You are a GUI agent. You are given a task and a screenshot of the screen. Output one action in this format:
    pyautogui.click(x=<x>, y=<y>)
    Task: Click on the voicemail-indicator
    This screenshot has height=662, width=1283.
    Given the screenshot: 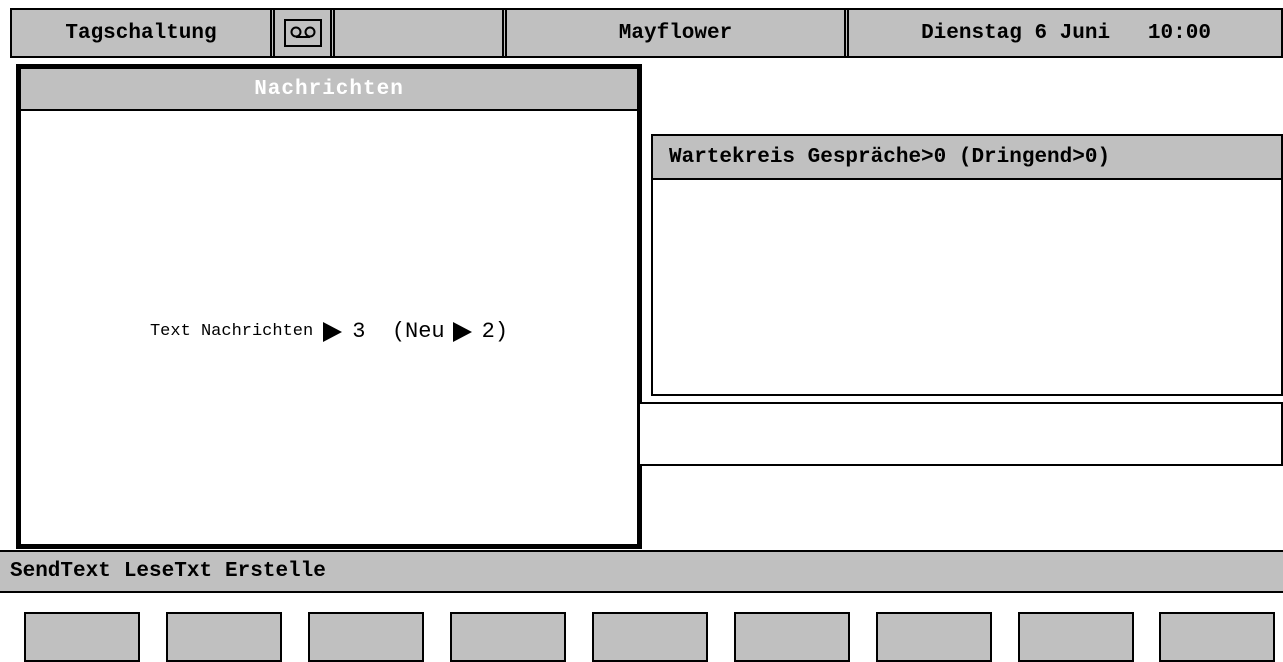 What is the action you would take?
    pyautogui.click(x=300, y=33)
    